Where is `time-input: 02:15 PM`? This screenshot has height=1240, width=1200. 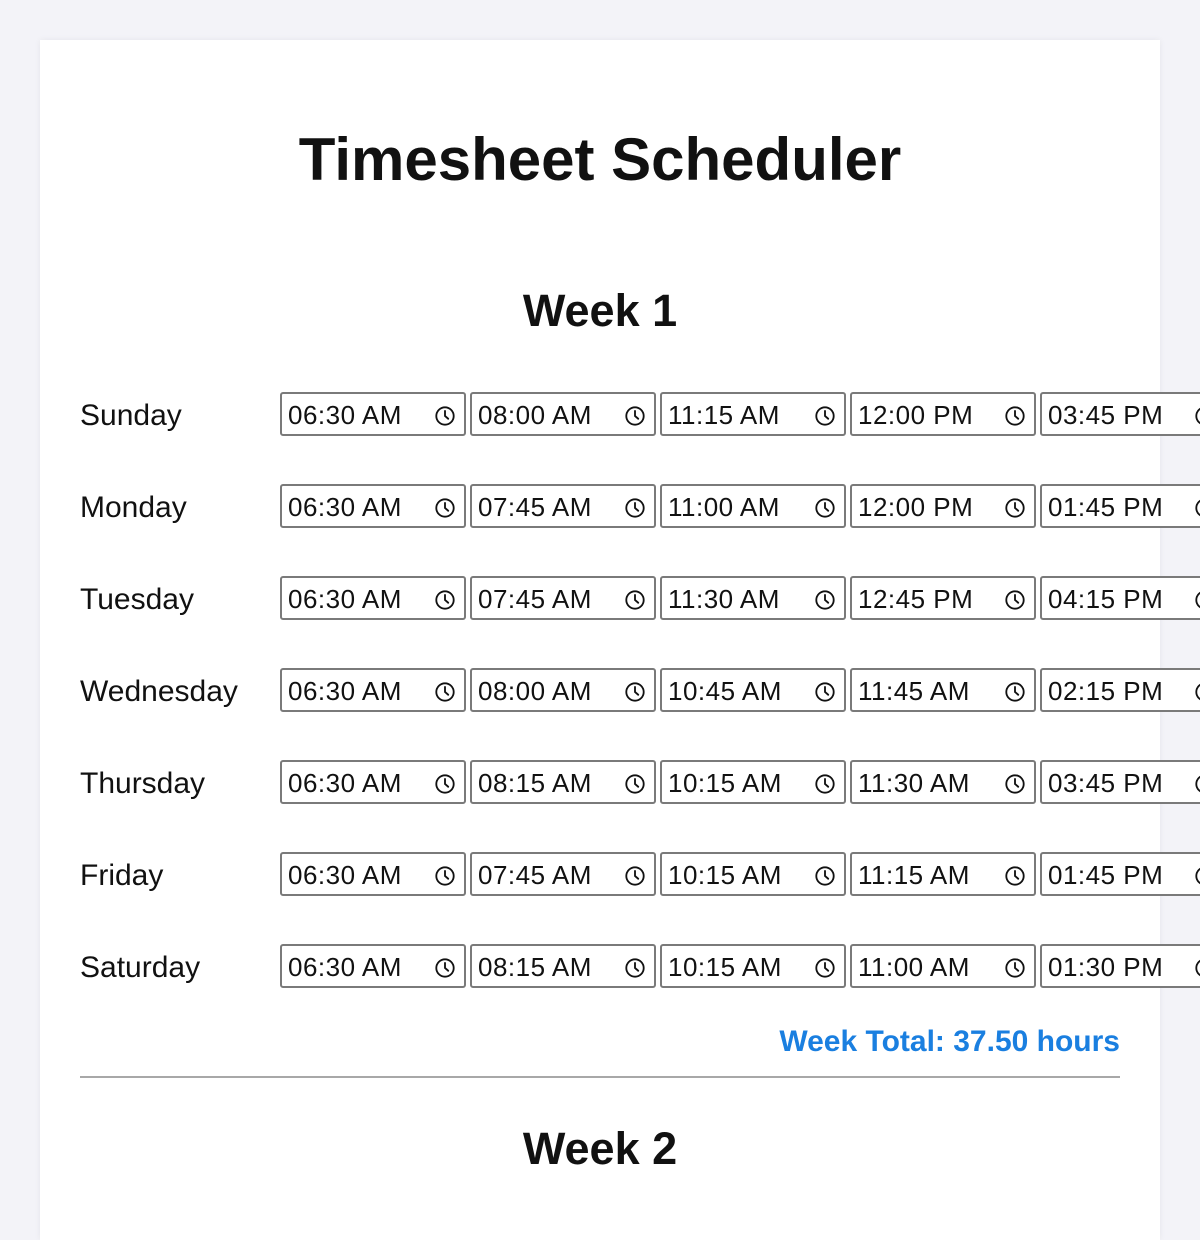
time-input: 02:15 PM is located at coordinates (1120, 690).